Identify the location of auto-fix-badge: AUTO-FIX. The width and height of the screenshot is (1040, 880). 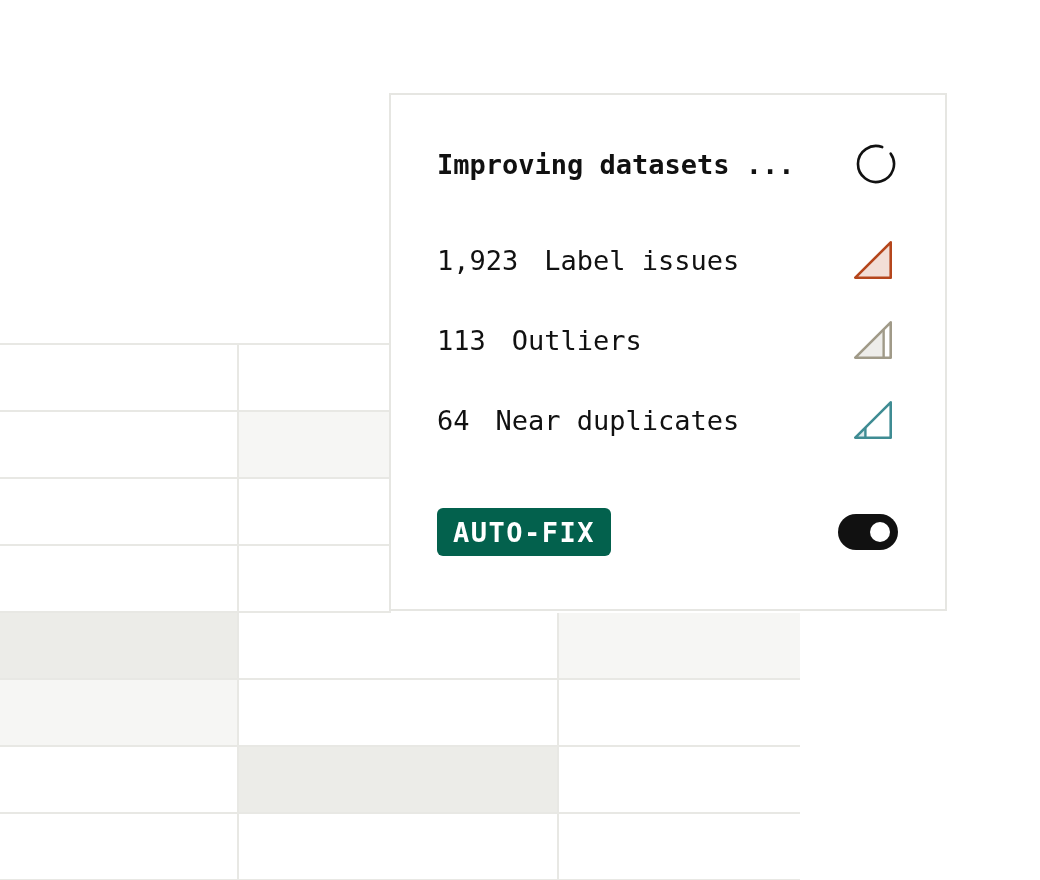
(524, 532).